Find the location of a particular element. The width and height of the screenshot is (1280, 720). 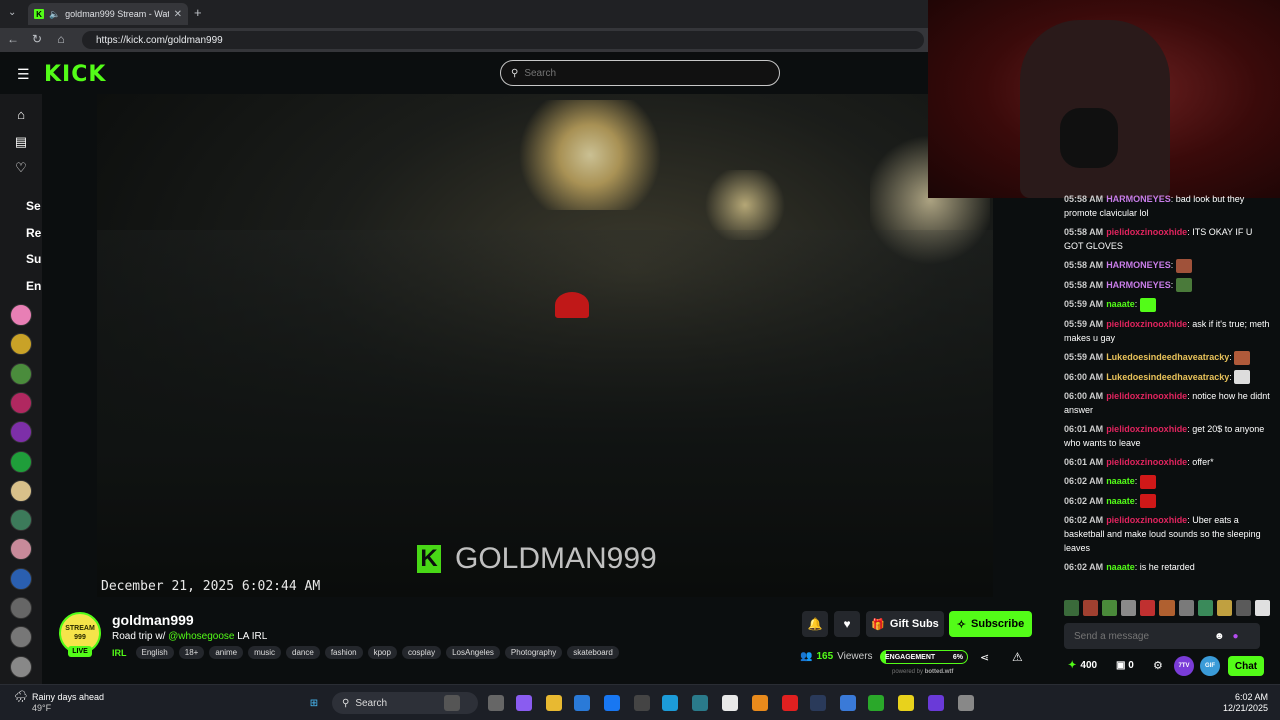

chat-input-box: ☻ ● is located at coordinates (1162, 636).